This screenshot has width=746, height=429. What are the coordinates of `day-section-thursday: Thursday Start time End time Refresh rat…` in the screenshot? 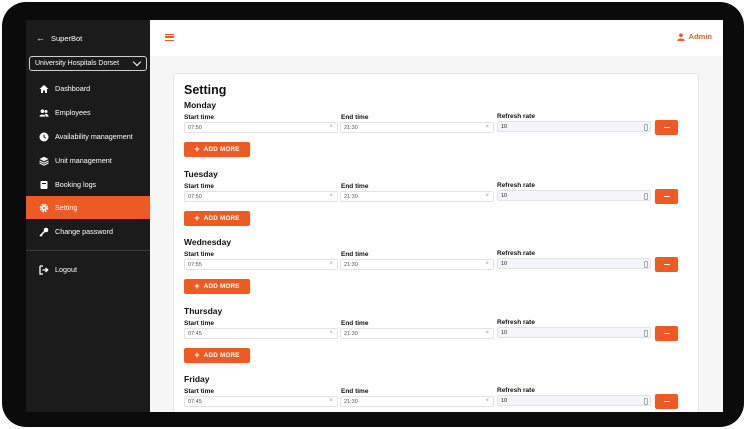 It's located at (437, 340).